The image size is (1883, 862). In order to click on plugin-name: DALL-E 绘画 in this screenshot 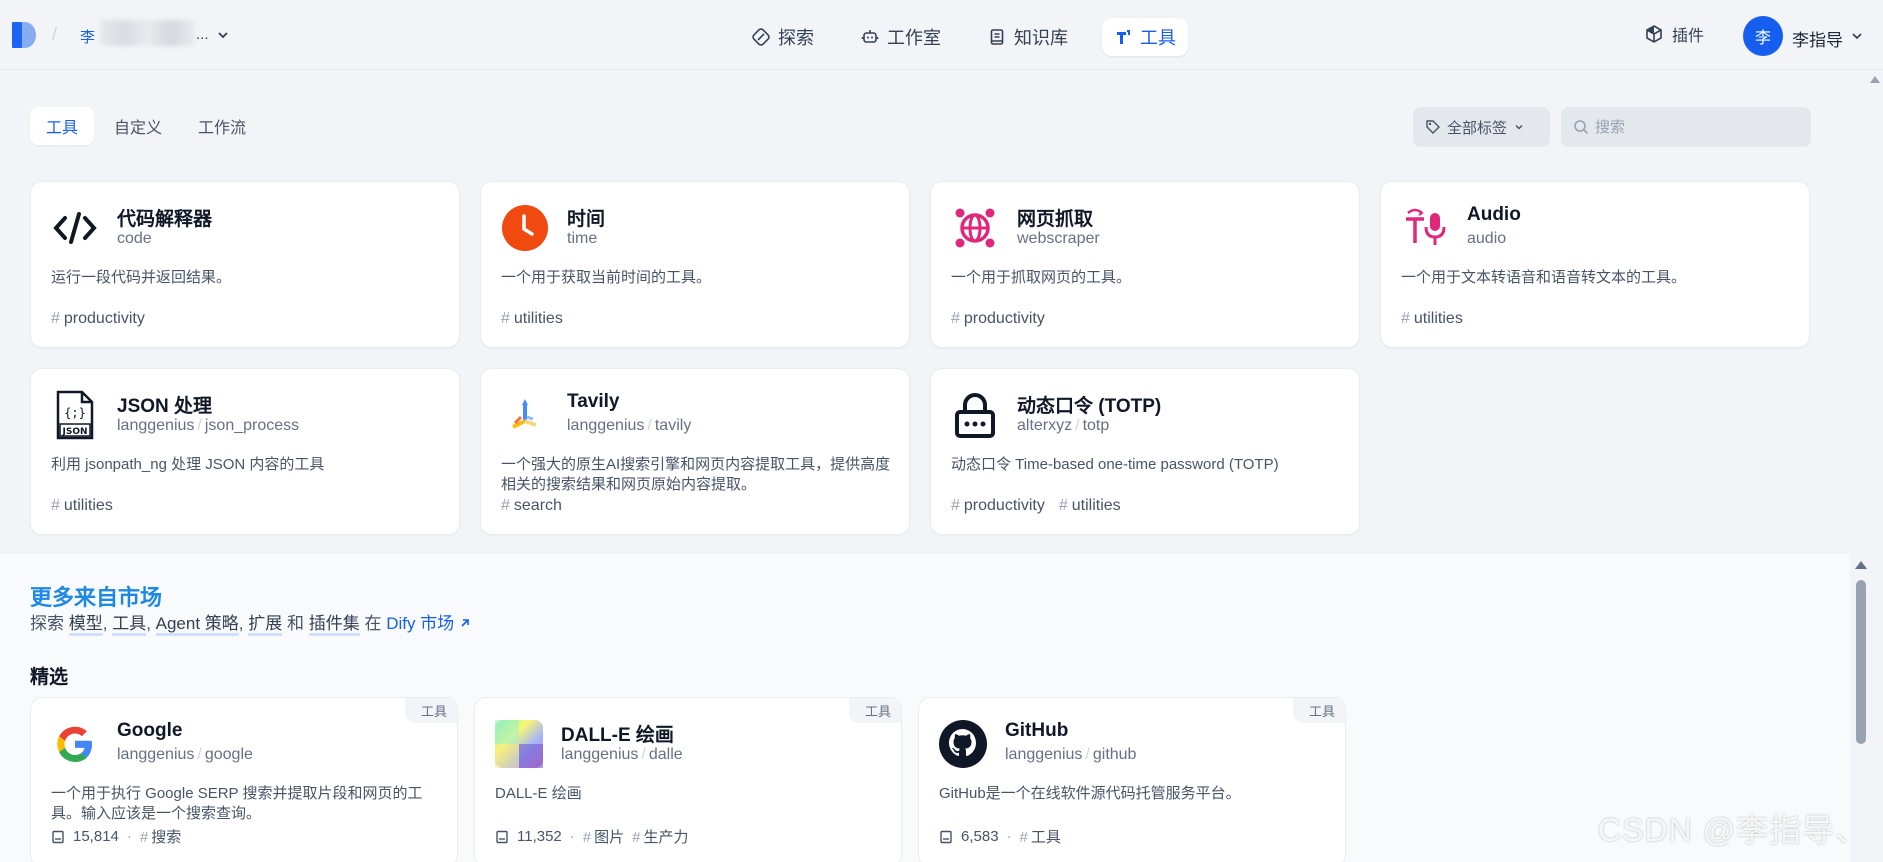, I will do `click(617, 735)`.